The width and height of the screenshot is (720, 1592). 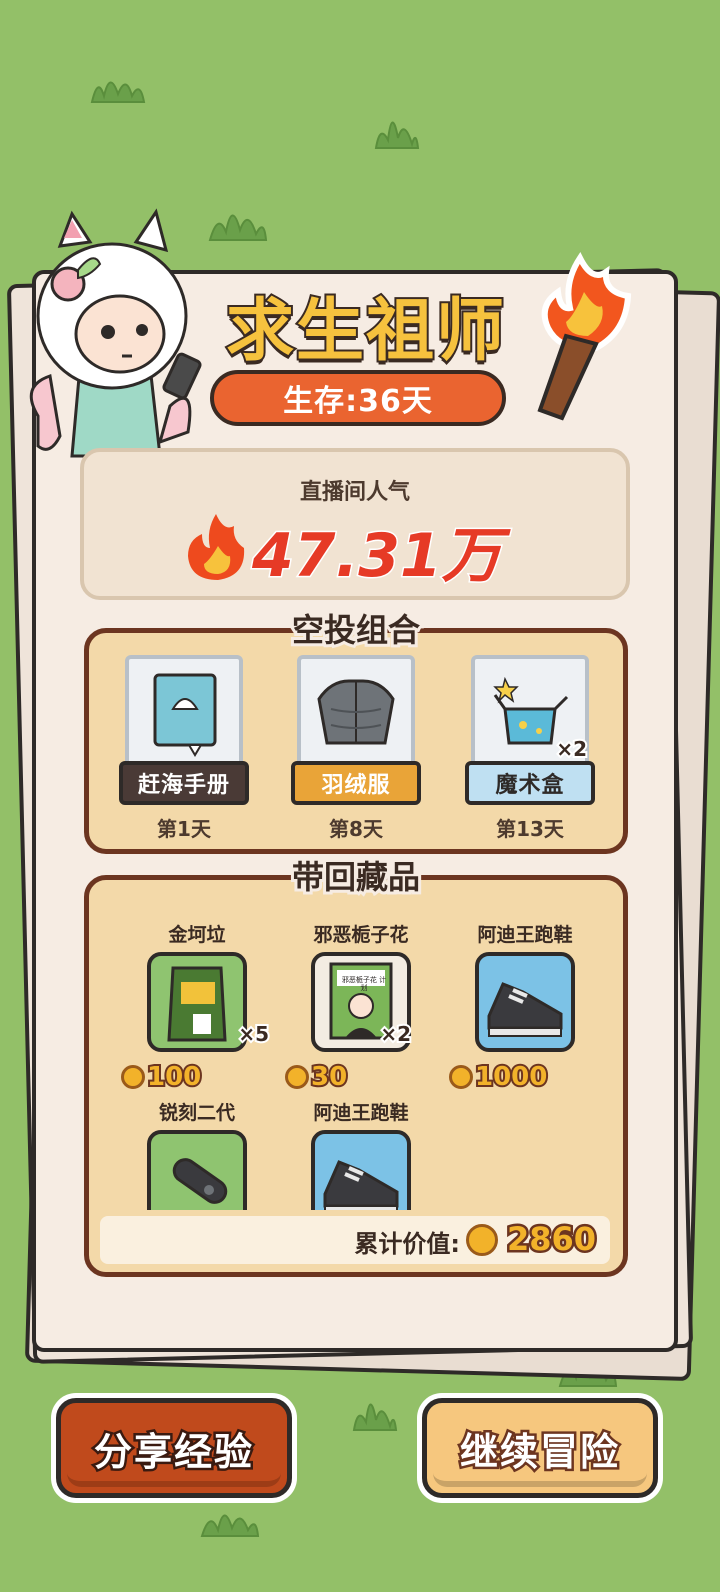 I want to click on share-button-label: 分享经验, so click(x=172, y=1451).